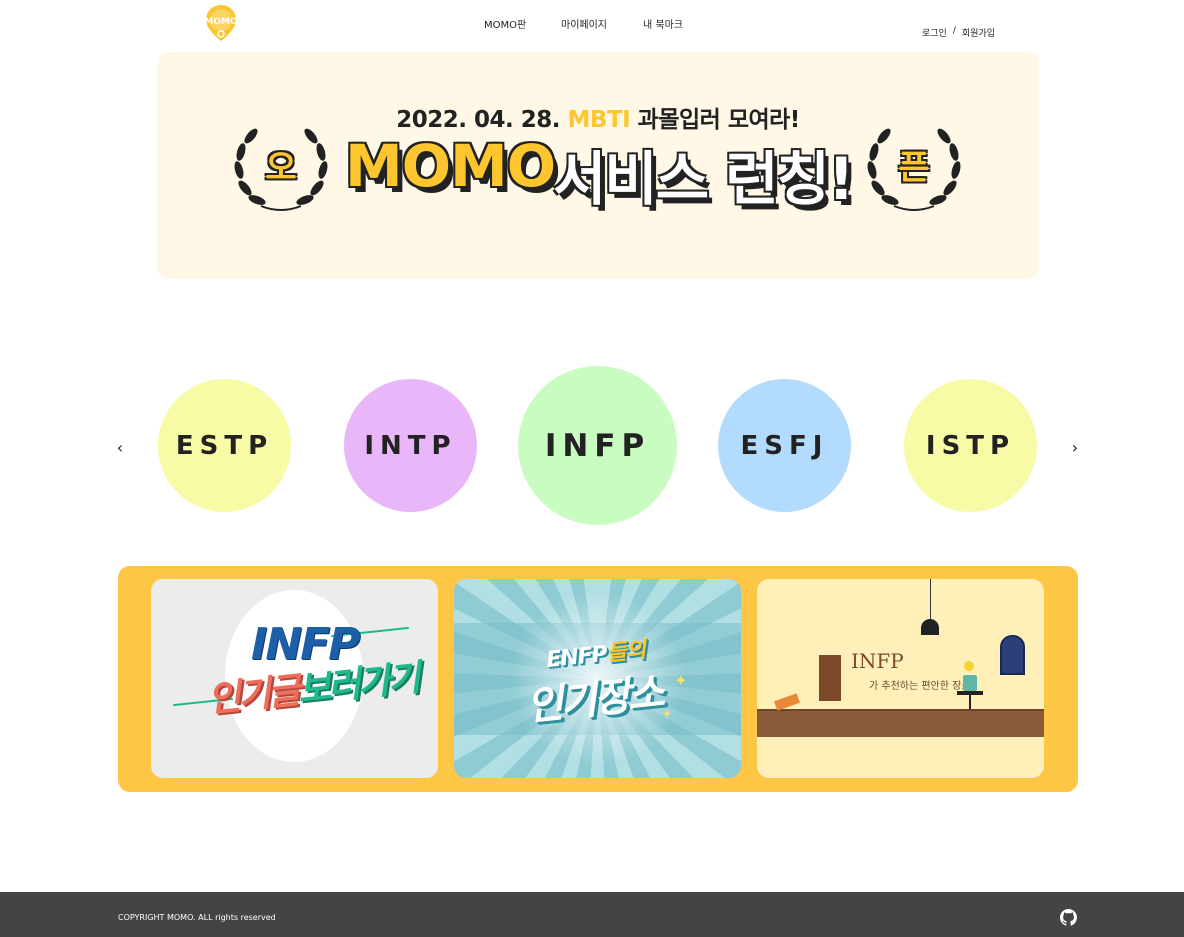 The width and height of the screenshot is (1184, 937). Describe the element at coordinates (970, 683) in the screenshot. I see `vase-icon` at that location.